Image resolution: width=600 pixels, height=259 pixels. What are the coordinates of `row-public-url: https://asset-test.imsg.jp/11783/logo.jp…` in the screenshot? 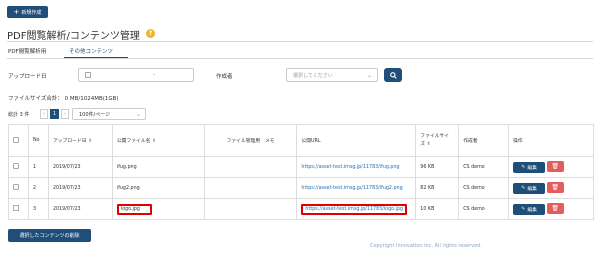 It's located at (354, 209).